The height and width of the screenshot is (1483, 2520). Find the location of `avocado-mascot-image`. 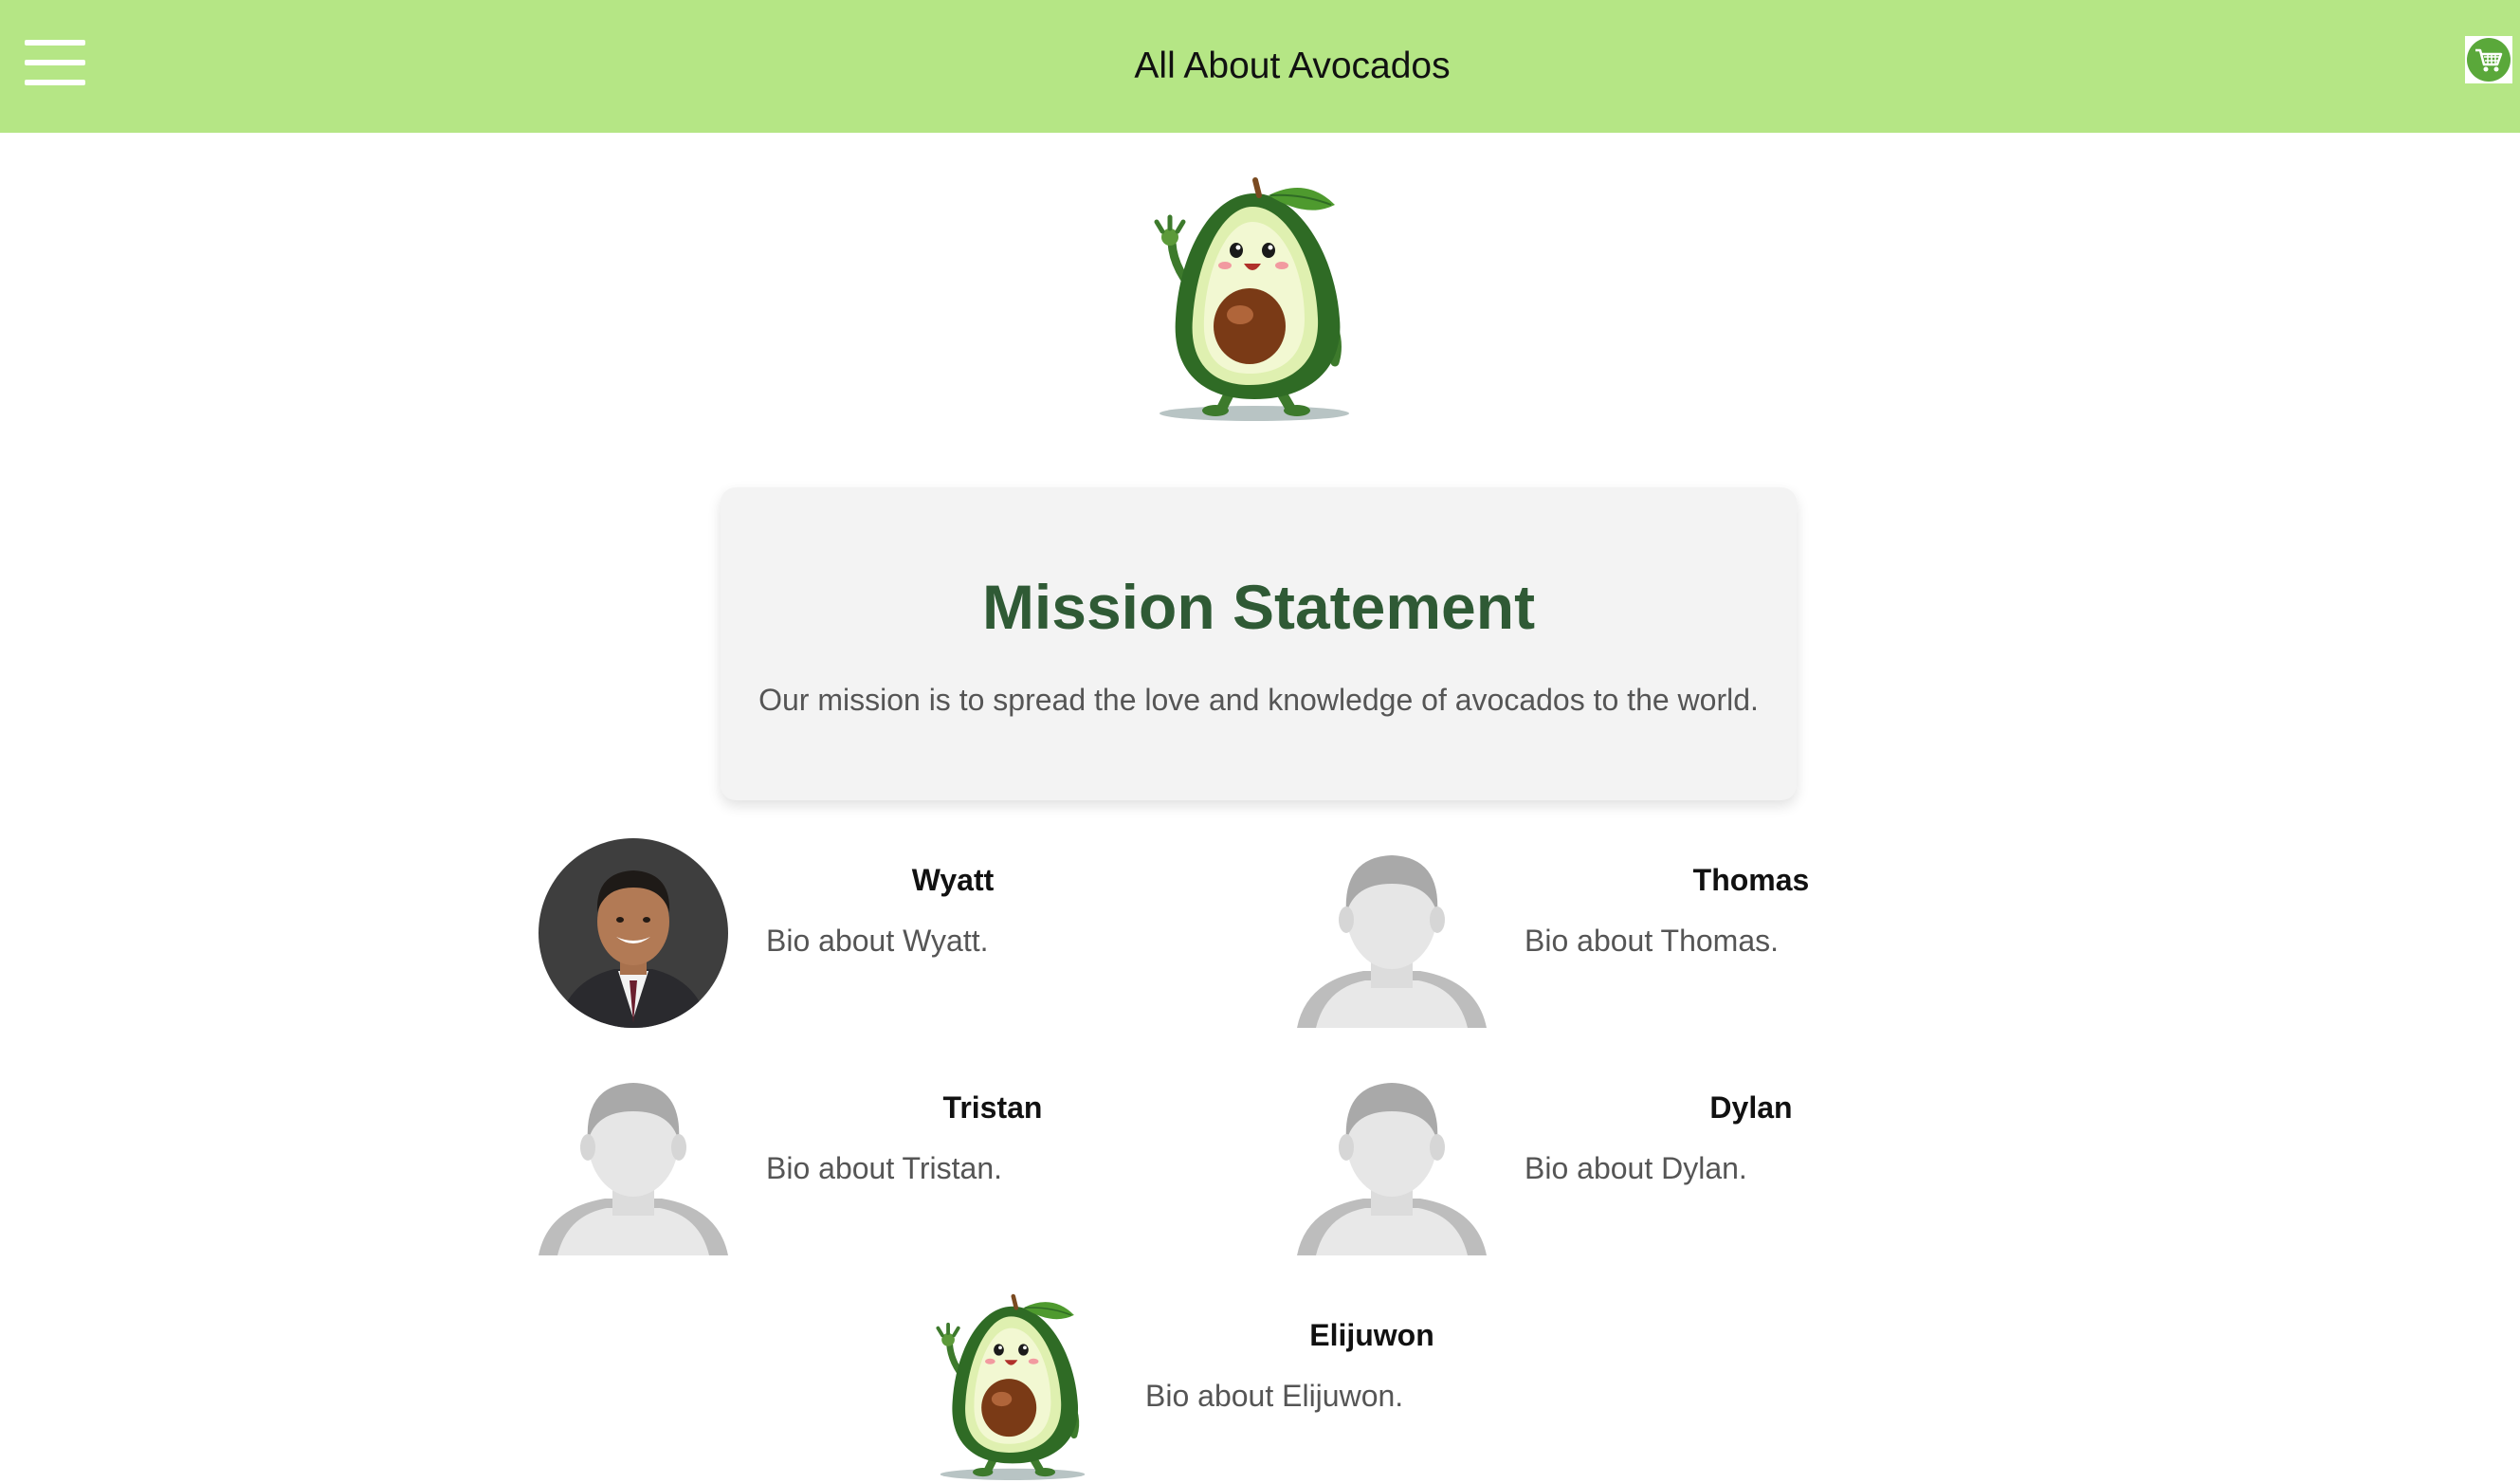

avocado-mascot-image is located at coordinates (1254, 300).